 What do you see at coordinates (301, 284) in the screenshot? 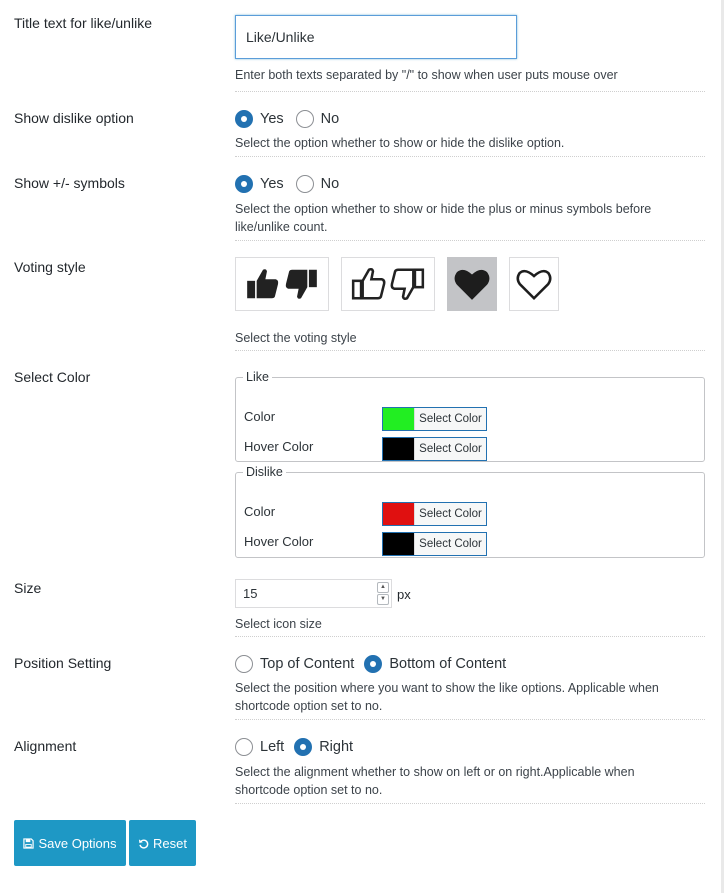
I see `thumbs-down-solid-icon` at bounding box center [301, 284].